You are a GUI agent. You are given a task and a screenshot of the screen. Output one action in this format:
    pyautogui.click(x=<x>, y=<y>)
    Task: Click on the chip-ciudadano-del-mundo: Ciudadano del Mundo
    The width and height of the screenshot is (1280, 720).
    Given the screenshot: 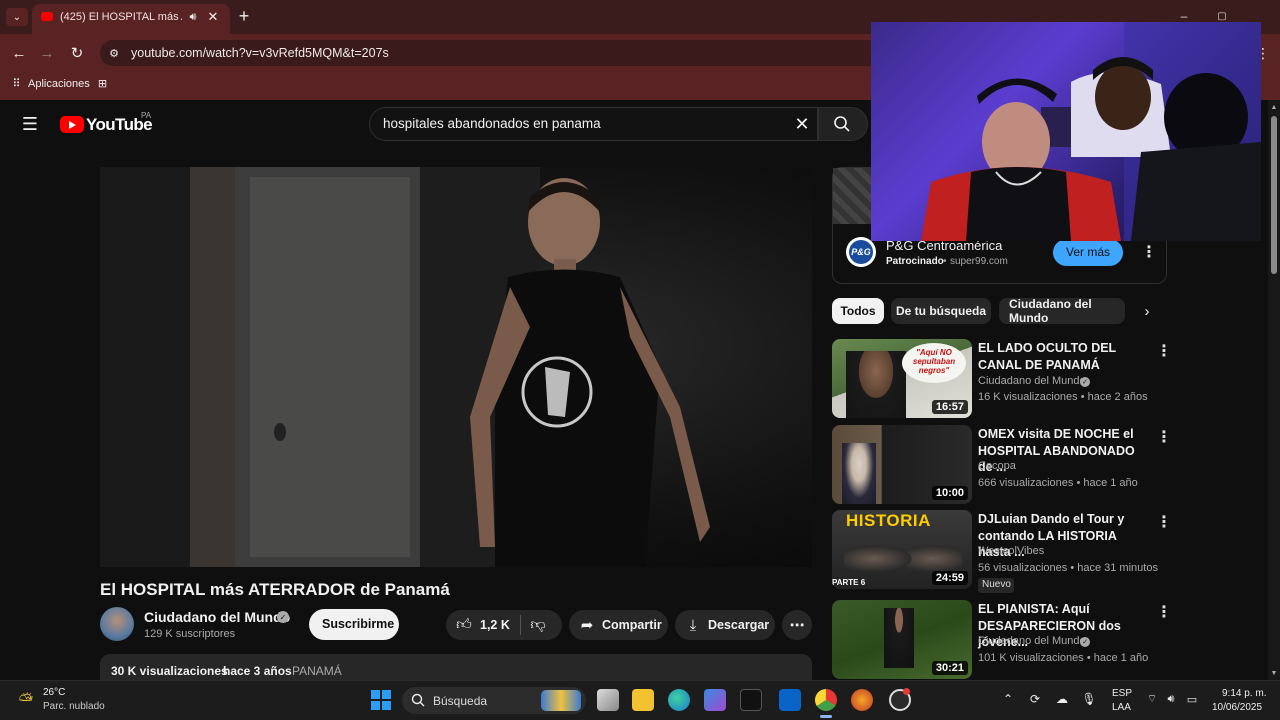 What is the action you would take?
    pyautogui.click(x=1062, y=311)
    